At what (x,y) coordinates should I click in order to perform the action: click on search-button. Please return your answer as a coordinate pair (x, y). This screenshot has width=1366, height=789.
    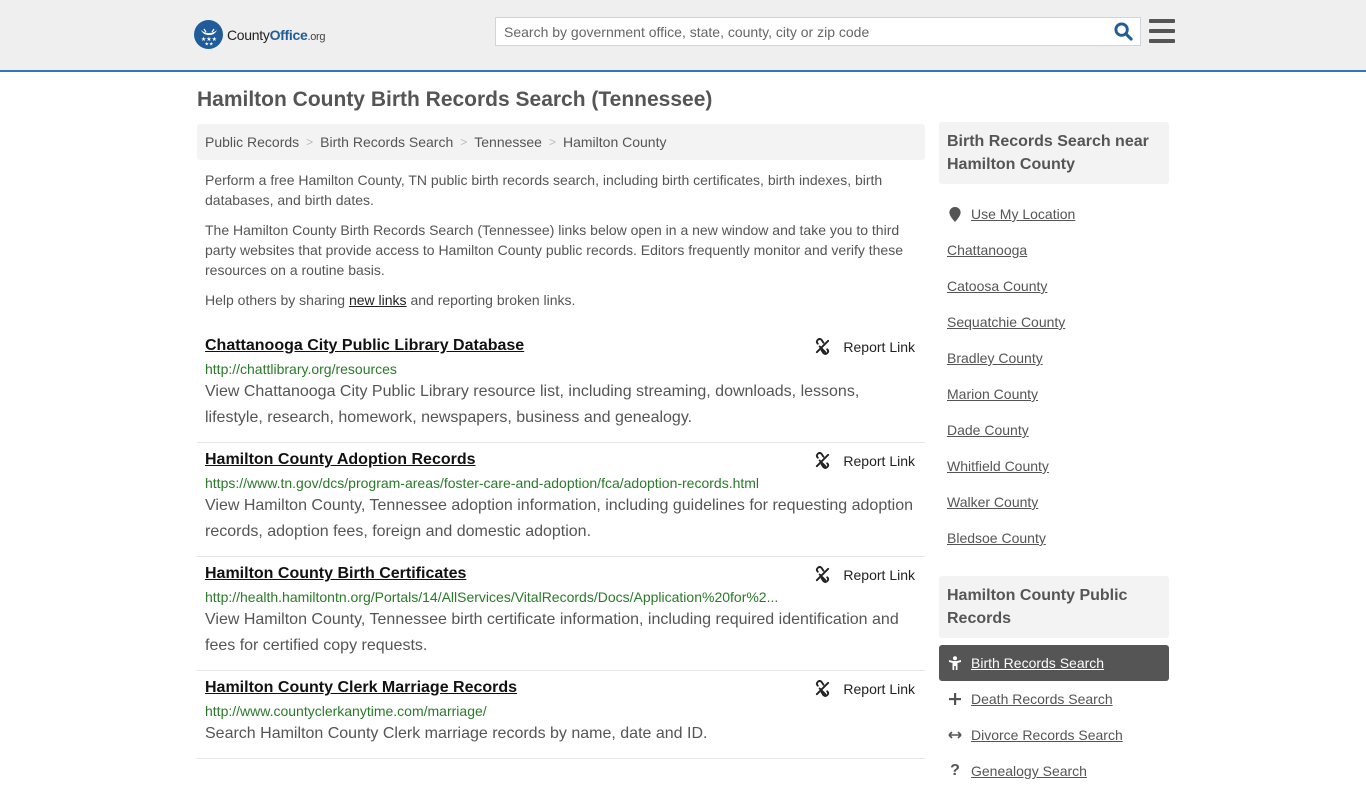
    Looking at the image, I should click on (1123, 31).